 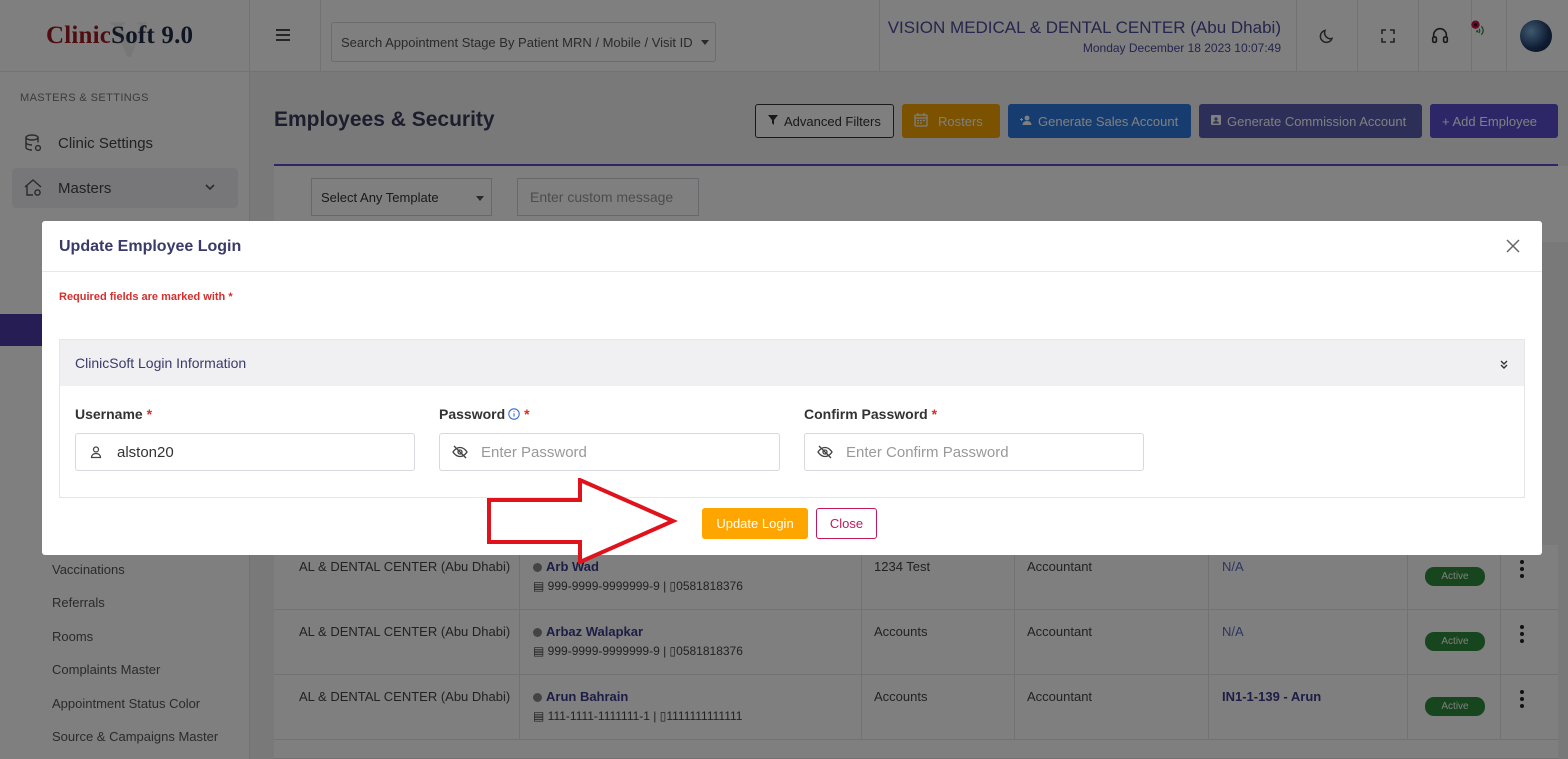 I want to click on confirm-password-placeholder: Enter Confirm Password, so click(x=927, y=452).